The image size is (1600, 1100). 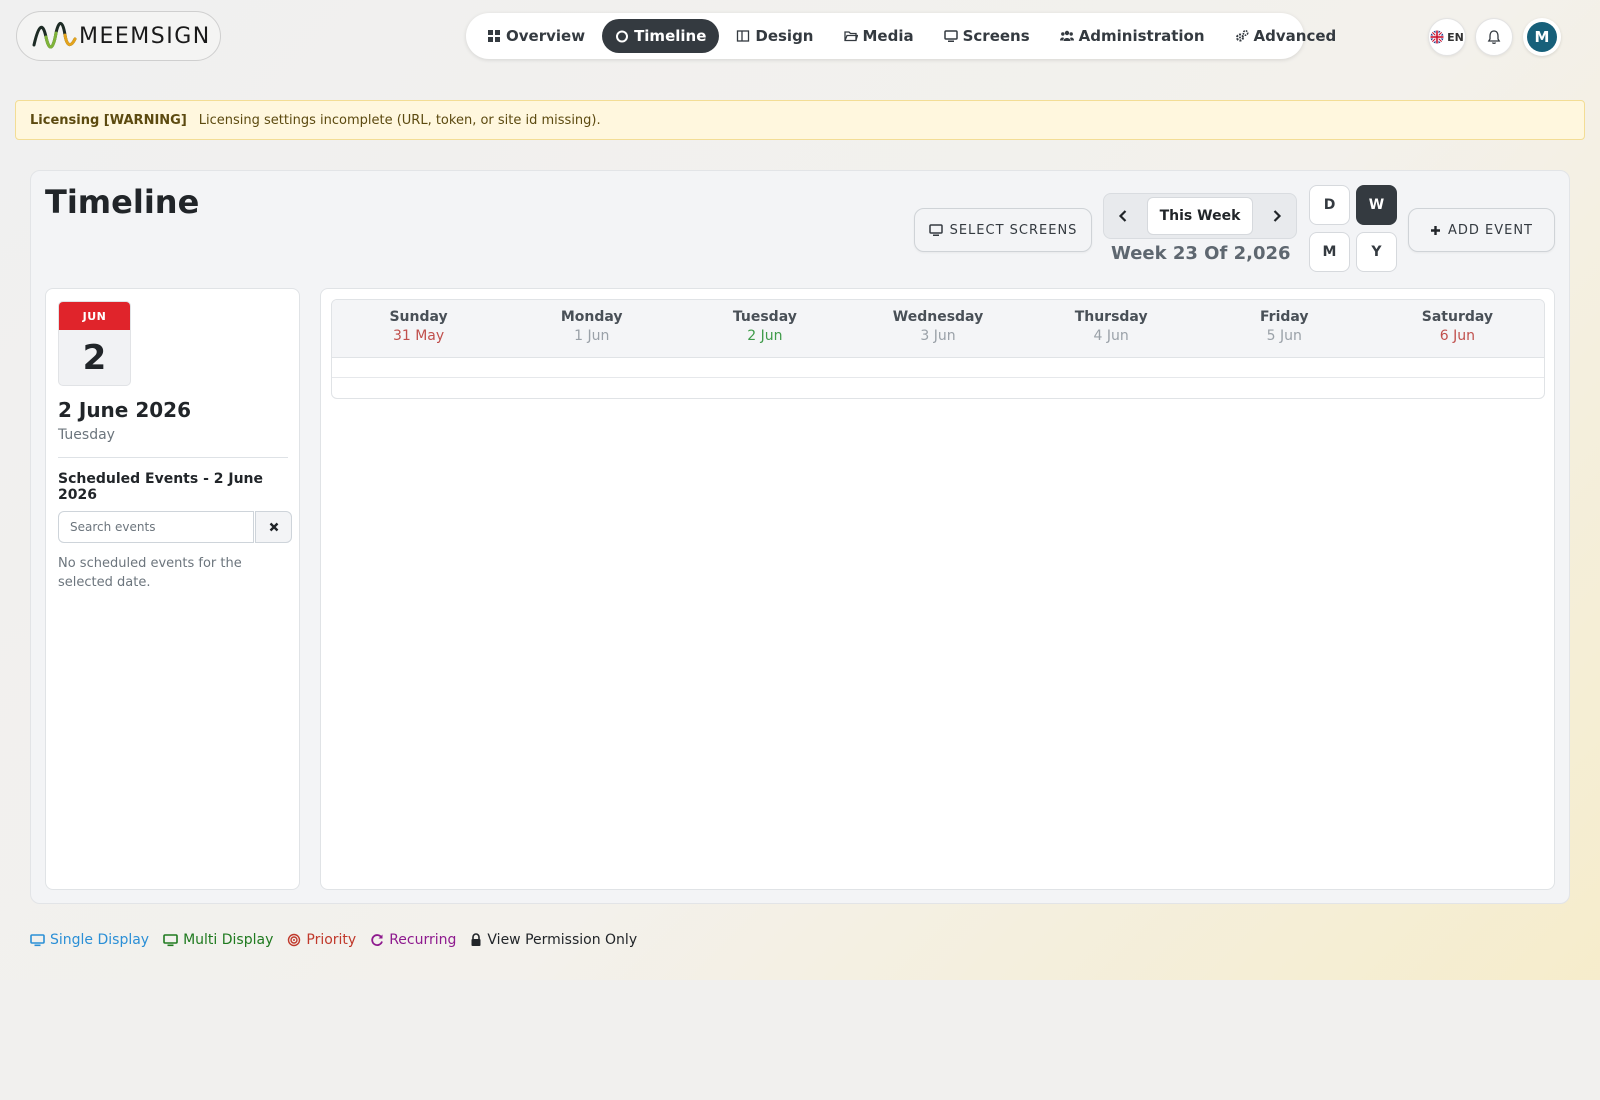 What do you see at coordinates (1111, 328) in the screenshot?
I see `day-column-thursday: Thursday 4 Jun` at bounding box center [1111, 328].